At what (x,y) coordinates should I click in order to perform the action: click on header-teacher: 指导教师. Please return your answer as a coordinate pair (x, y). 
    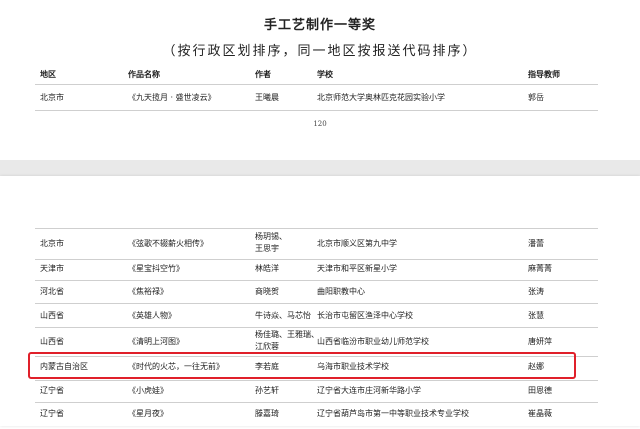
    Looking at the image, I should click on (544, 74).